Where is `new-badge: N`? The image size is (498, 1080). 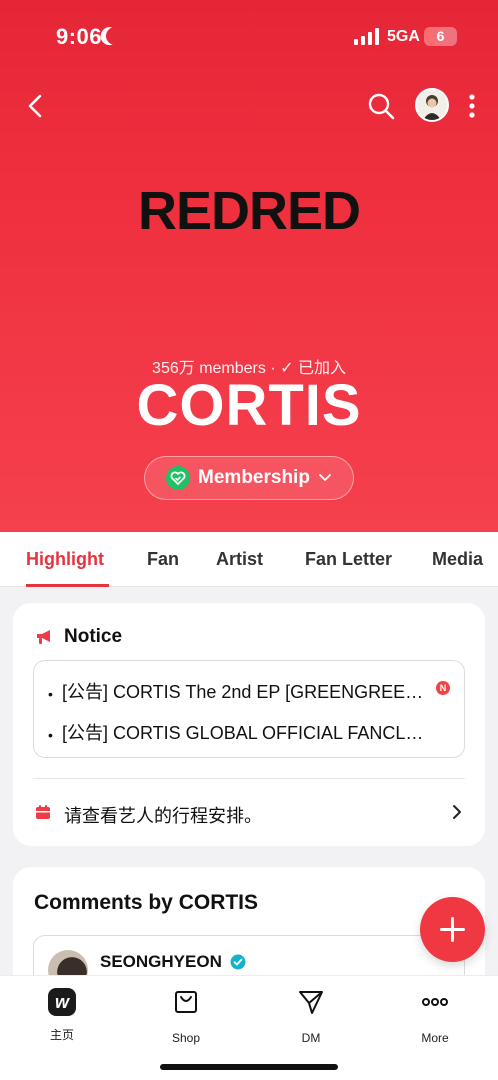
new-badge: N is located at coordinates (443, 688).